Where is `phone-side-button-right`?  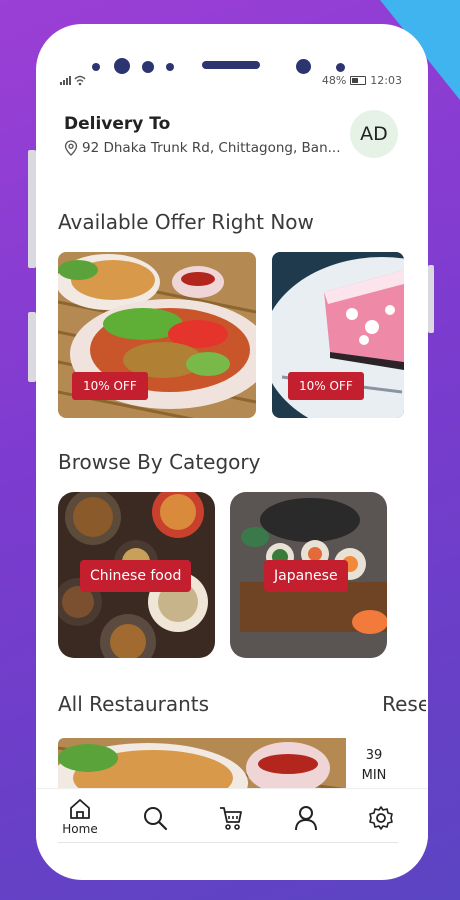
phone-side-button-right is located at coordinates (431, 299).